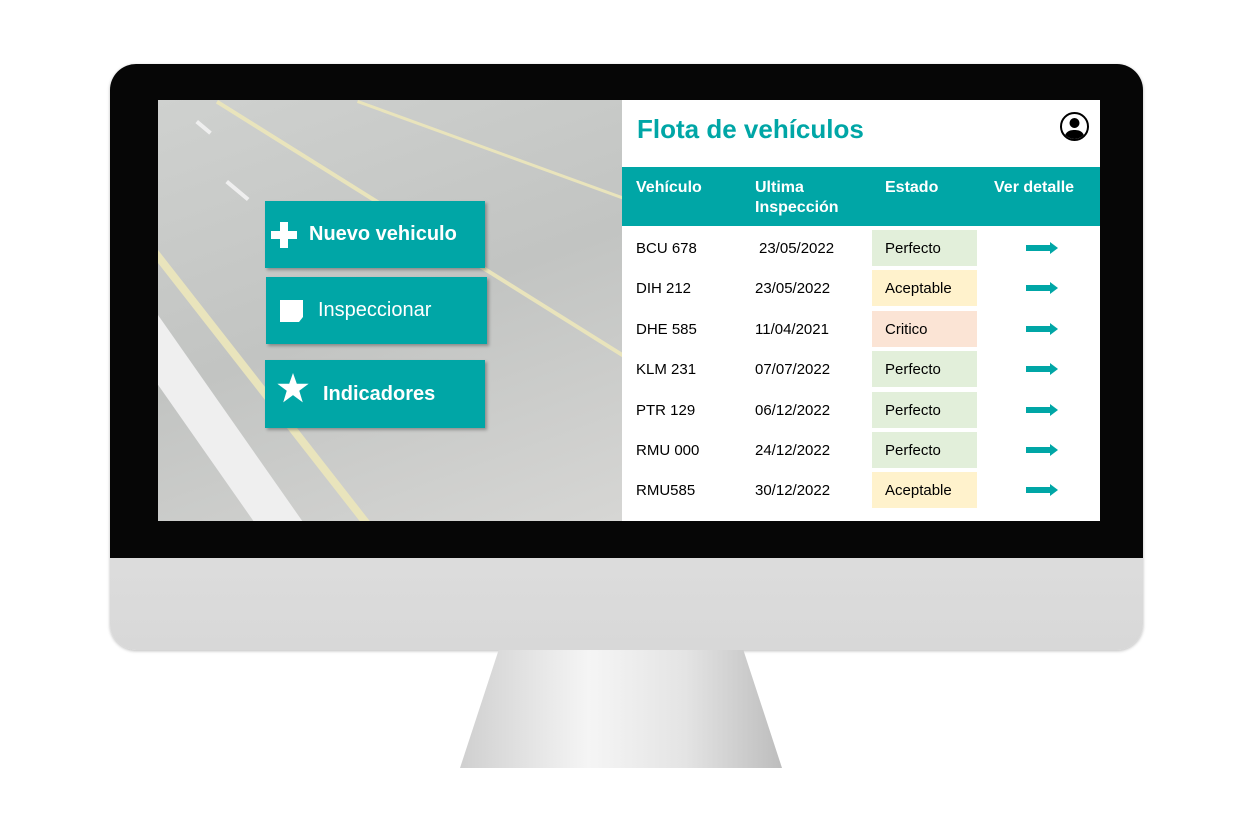 This screenshot has height=816, width=1241. Describe the element at coordinates (291, 310) in the screenshot. I see `note-icon` at that location.